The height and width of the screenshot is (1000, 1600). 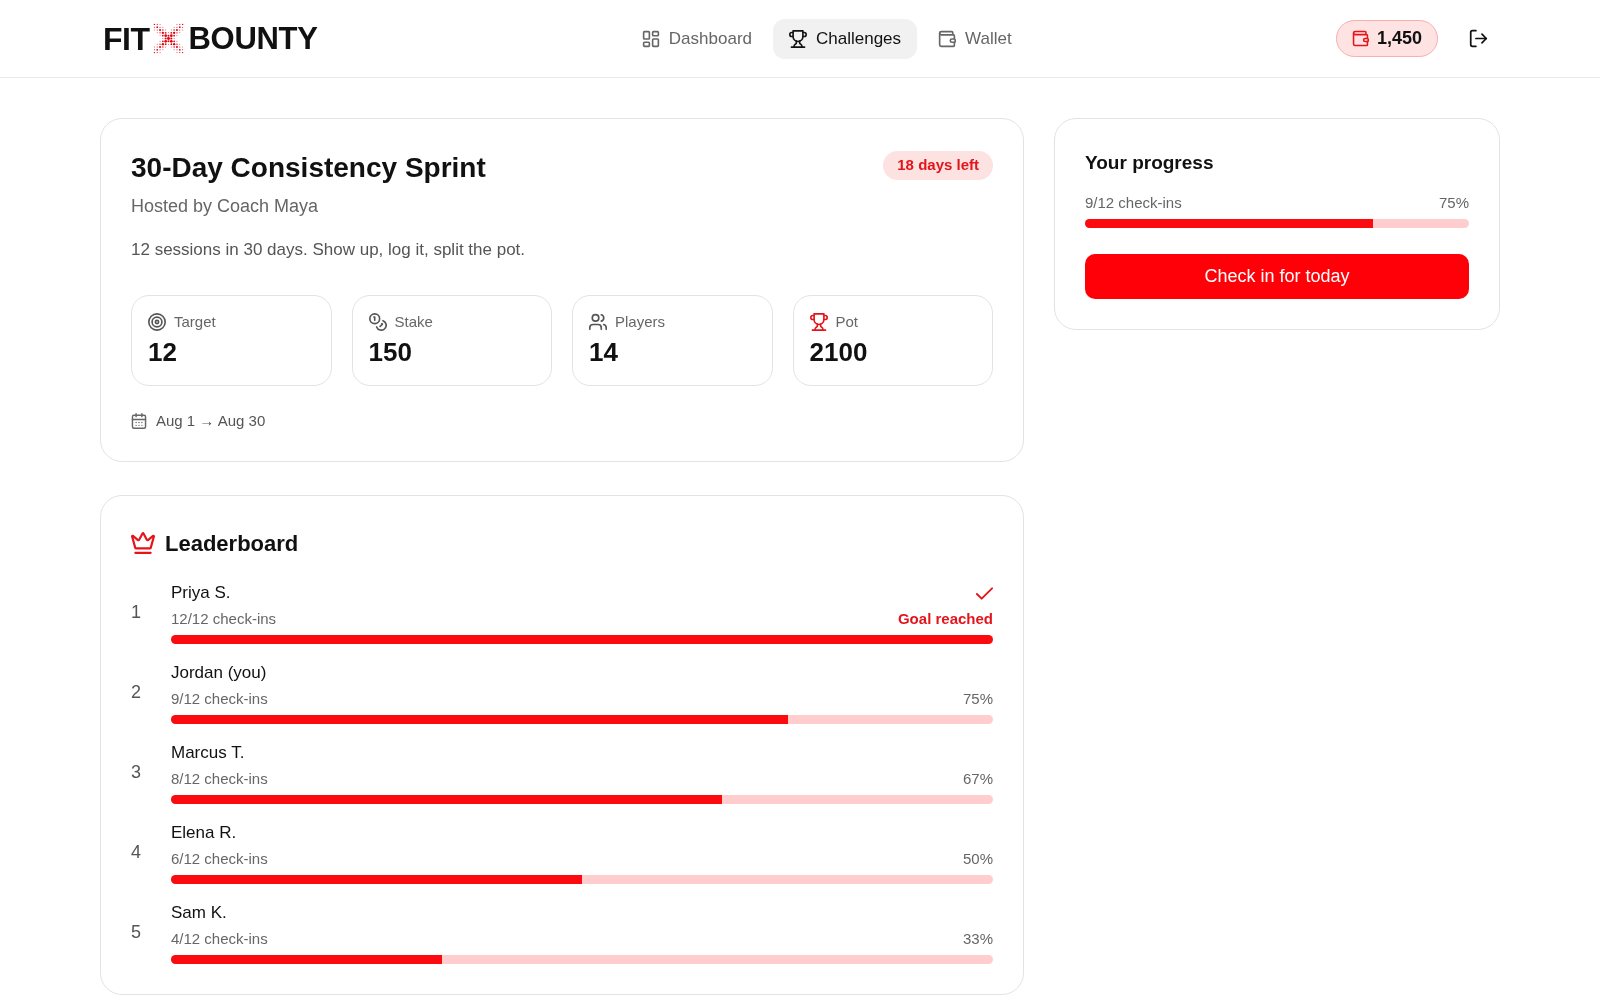 What do you see at coordinates (650, 38) in the screenshot?
I see `dashboard-grid-icon` at bounding box center [650, 38].